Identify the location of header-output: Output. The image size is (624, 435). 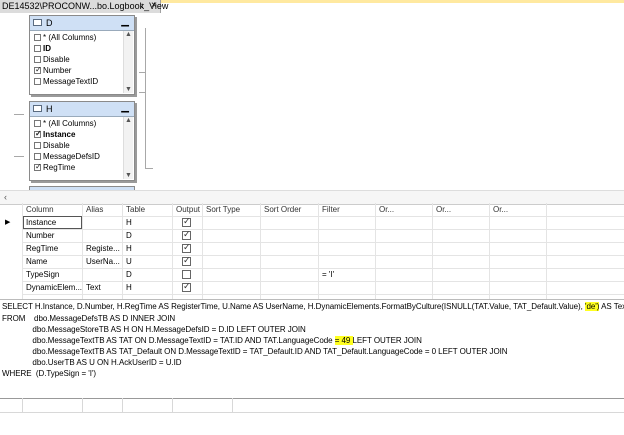
(188, 209).